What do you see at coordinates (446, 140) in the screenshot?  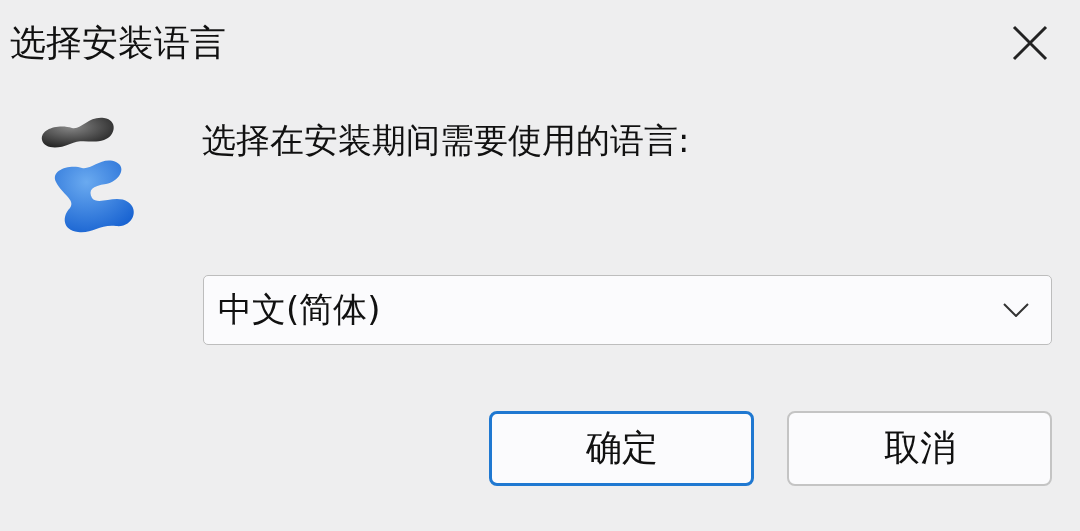 I see `prompt-text: 选择在安装期间需要使用的语言:` at bounding box center [446, 140].